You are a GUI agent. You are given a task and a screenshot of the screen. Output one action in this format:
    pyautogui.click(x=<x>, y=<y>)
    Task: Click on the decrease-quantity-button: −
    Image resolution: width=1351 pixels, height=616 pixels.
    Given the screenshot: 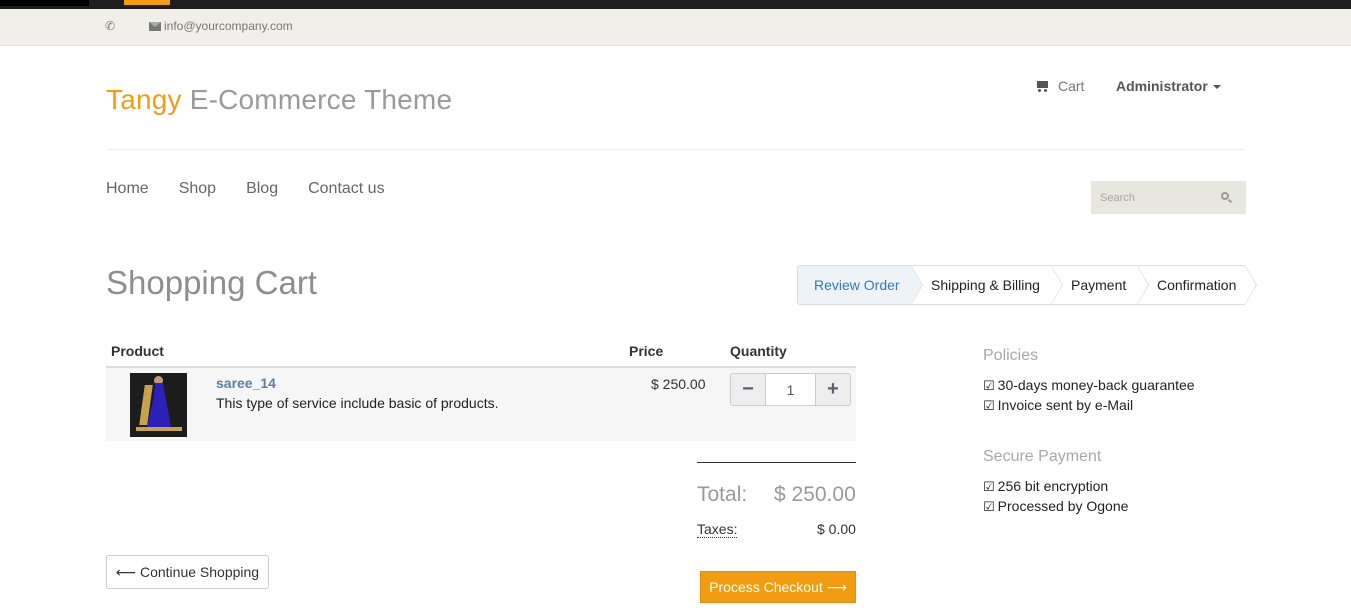 What is the action you would take?
    pyautogui.click(x=748, y=389)
    